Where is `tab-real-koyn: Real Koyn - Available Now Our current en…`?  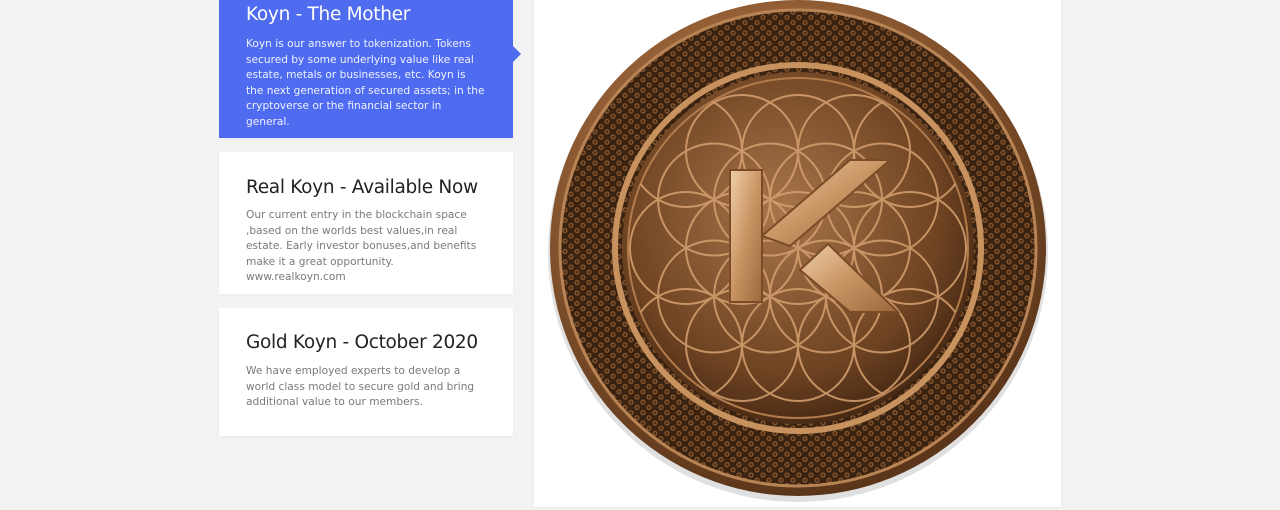
tab-real-koyn: Real Koyn - Available Now Our current en… is located at coordinates (366, 223).